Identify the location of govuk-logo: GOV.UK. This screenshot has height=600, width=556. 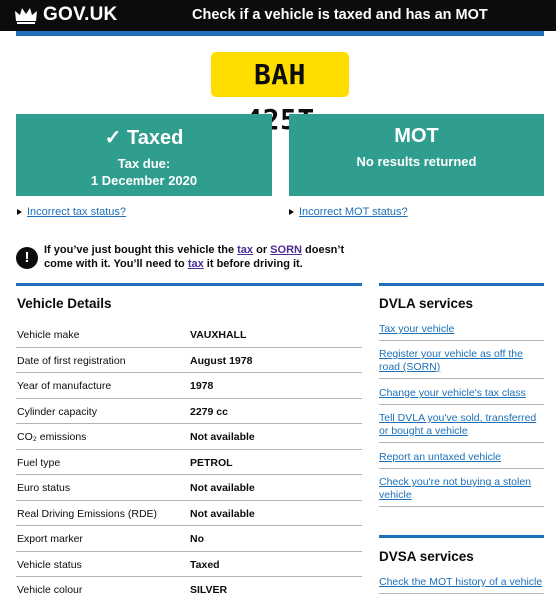
(65, 15).